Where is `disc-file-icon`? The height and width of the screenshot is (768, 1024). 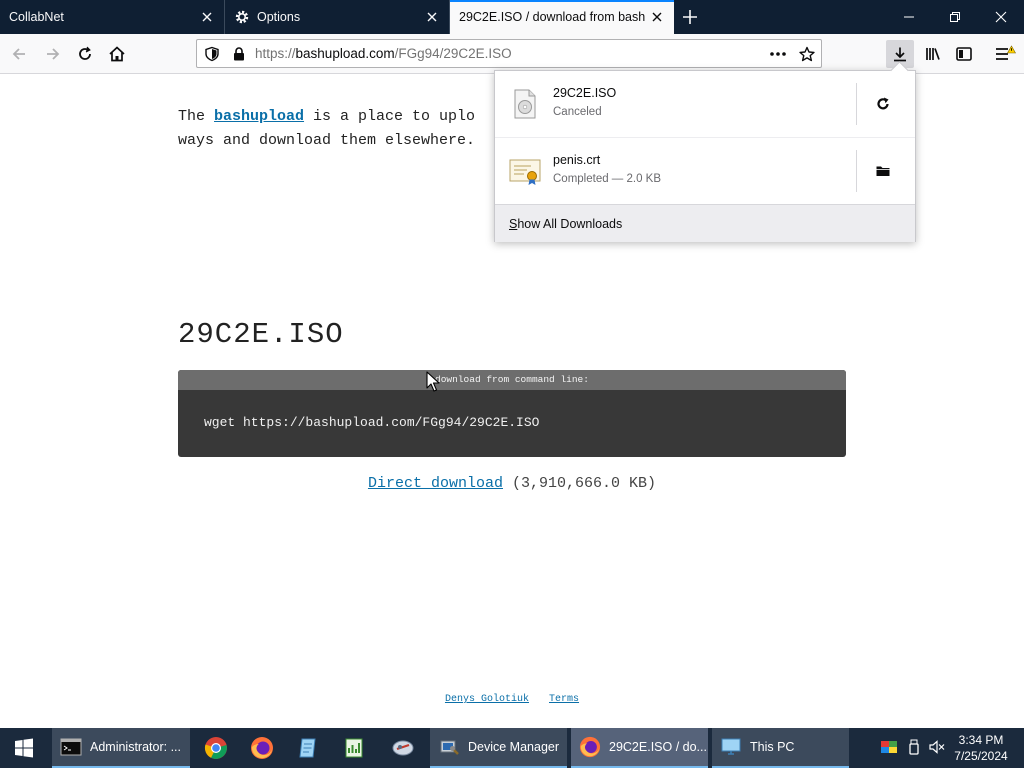
disc-file-icon is located at coordinates (525, 104).